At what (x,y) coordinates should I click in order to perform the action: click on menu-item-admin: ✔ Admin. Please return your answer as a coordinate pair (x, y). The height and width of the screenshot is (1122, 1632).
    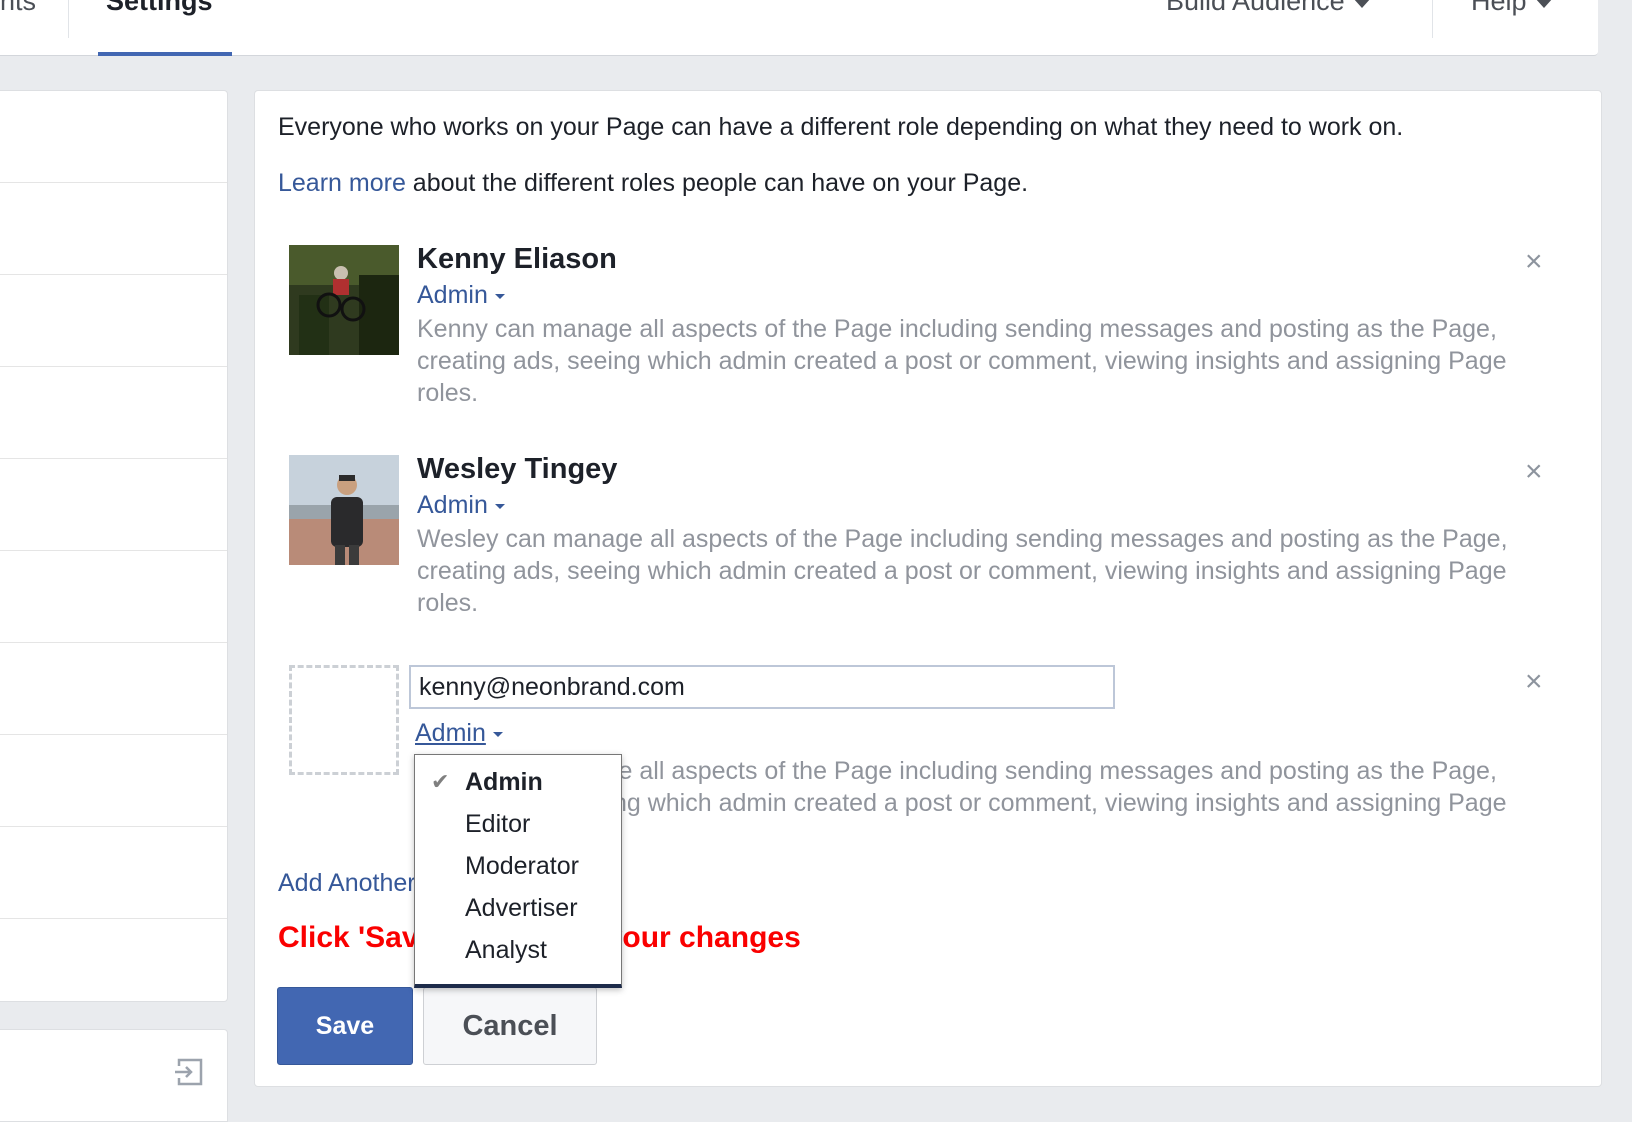
    Looking at the image, I should click on (518, 782).